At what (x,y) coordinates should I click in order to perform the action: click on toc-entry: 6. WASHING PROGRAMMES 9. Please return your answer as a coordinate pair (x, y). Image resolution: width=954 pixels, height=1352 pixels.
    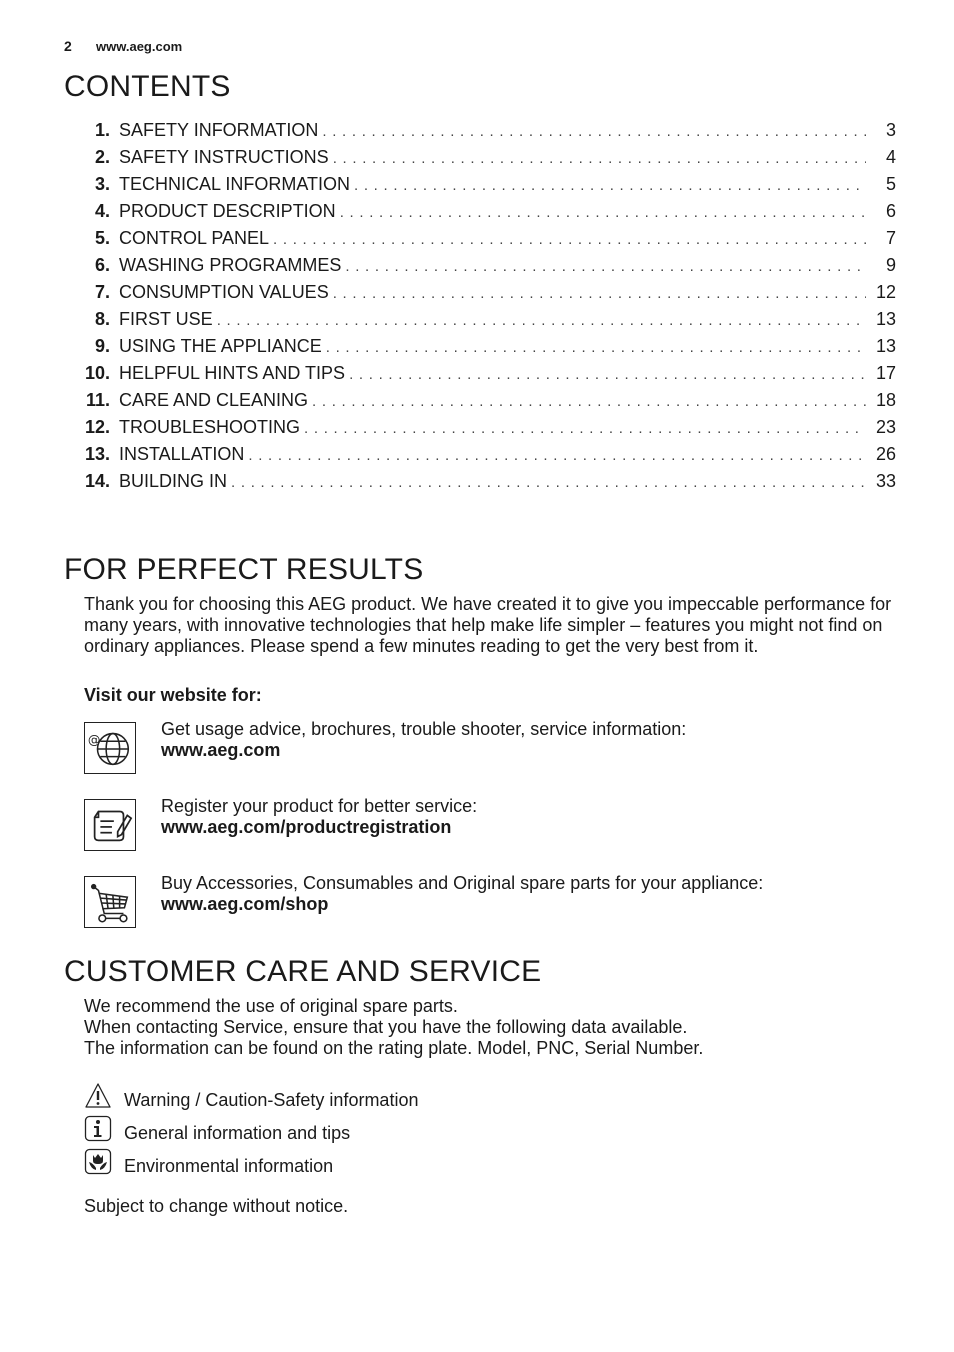
    Looking at the image, I should click on (480, 268).